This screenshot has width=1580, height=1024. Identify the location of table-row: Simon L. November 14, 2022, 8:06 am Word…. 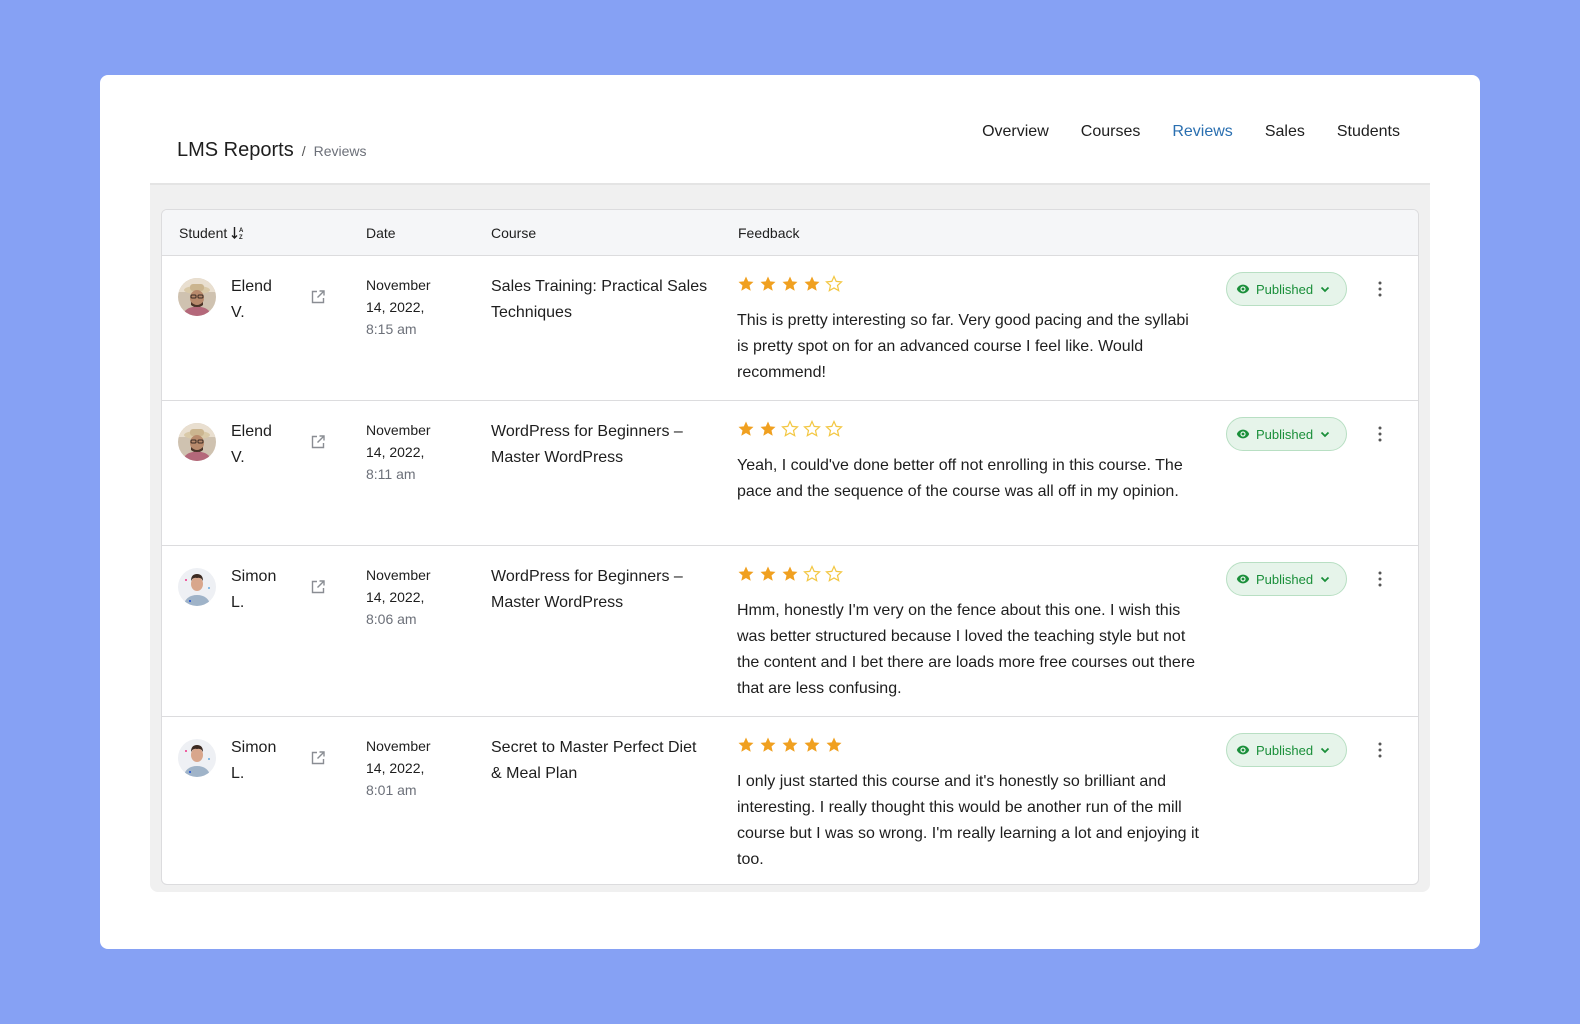
(790, 631).